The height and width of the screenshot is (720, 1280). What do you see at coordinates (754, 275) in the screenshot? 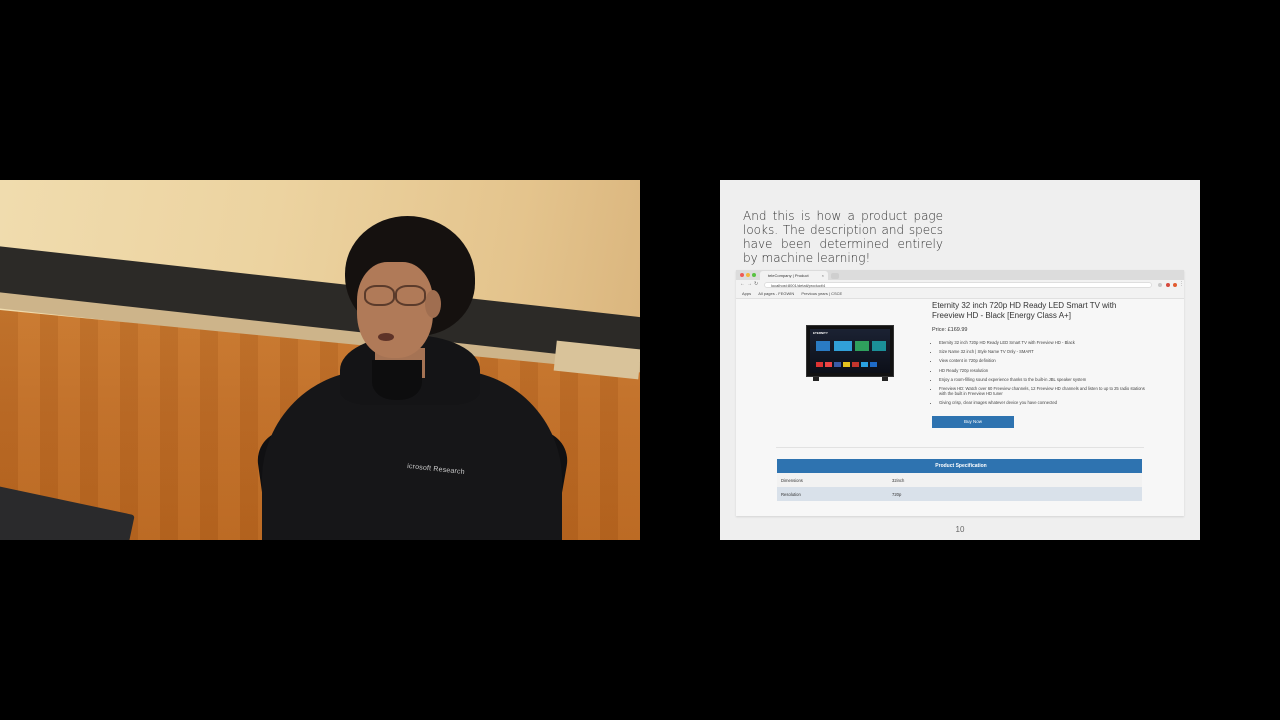
I see `maximize-window-dot` at bounding box center [754, 275].